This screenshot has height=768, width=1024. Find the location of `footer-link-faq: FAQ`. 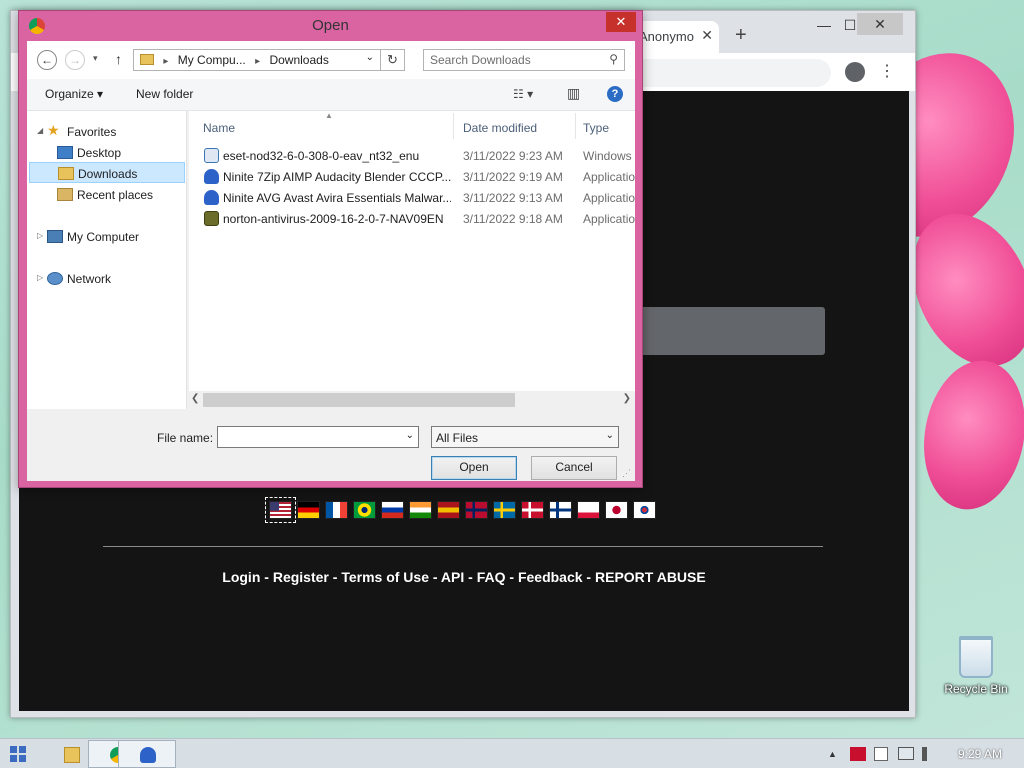

footer-link-faq: FAQ is located at coordinates (491, 577).